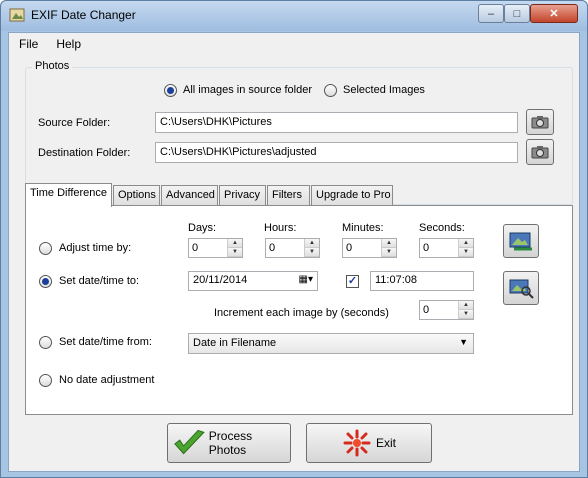 Image resolution: width=588 pixels, height=478 pixels. Describe the element at coordinates (352, 195) in the screenshot. I see `tab-upgrade-to-pro: Upgrade to Pro` at that location.